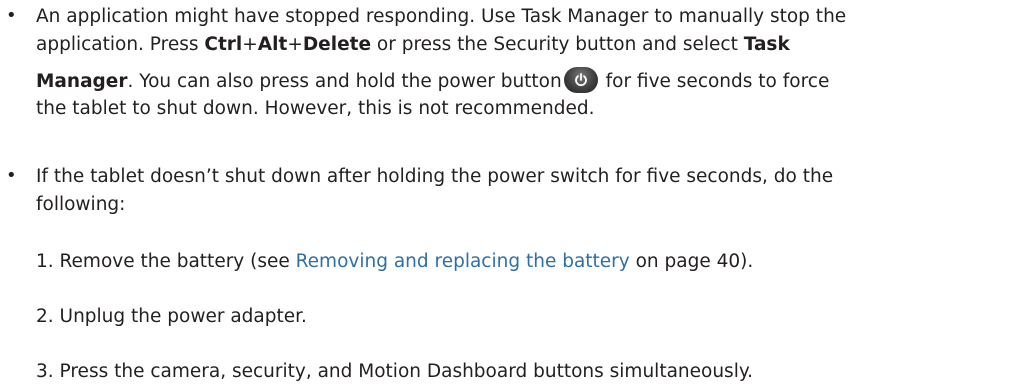 The image size is (1013, 387). I want to click on text-run: application. Press, so click(120, 44).